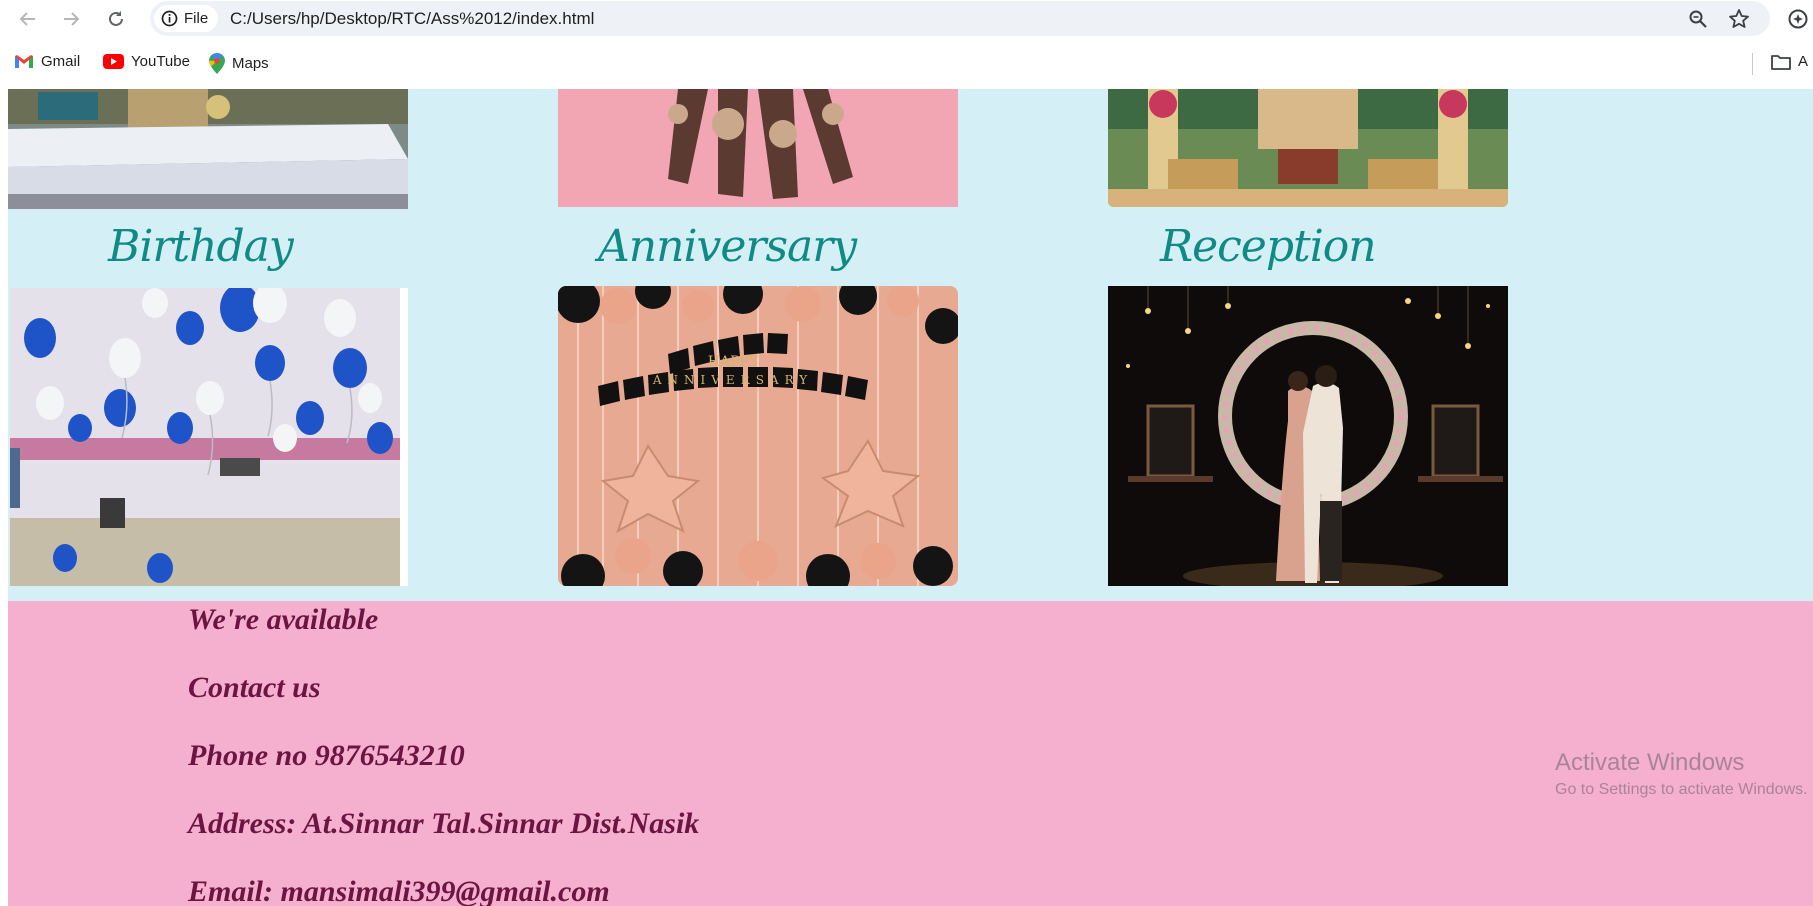  Describe the element at coordinates (1752, 64) in the screenshot. I see `bookmarks-separator` at that location.